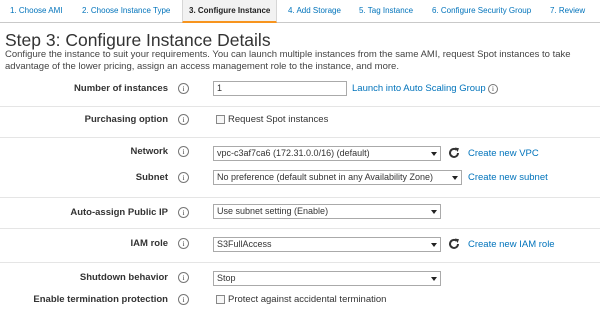  I want to click on tab-review: 7. Review, so click(567, 11).